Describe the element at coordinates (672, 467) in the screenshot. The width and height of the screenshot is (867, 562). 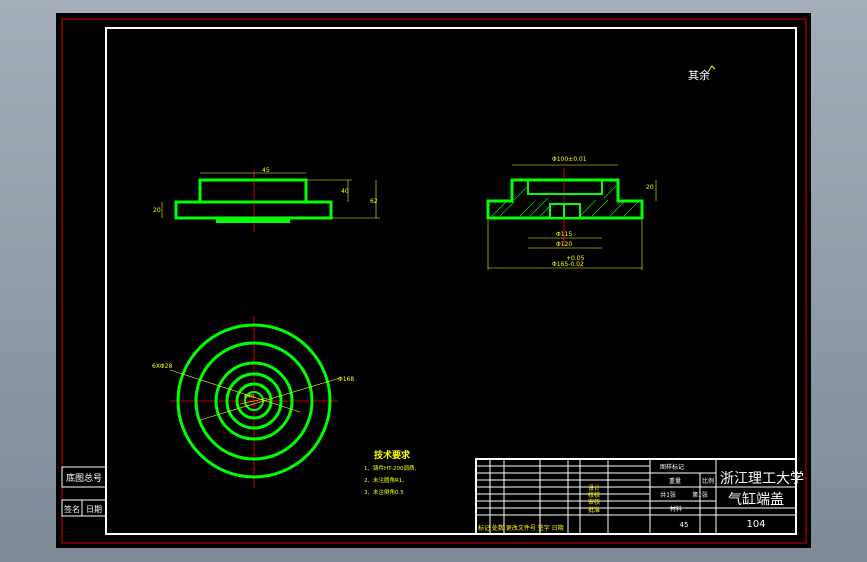
I see `cell-drawing-mark: 图样标记` at that location.